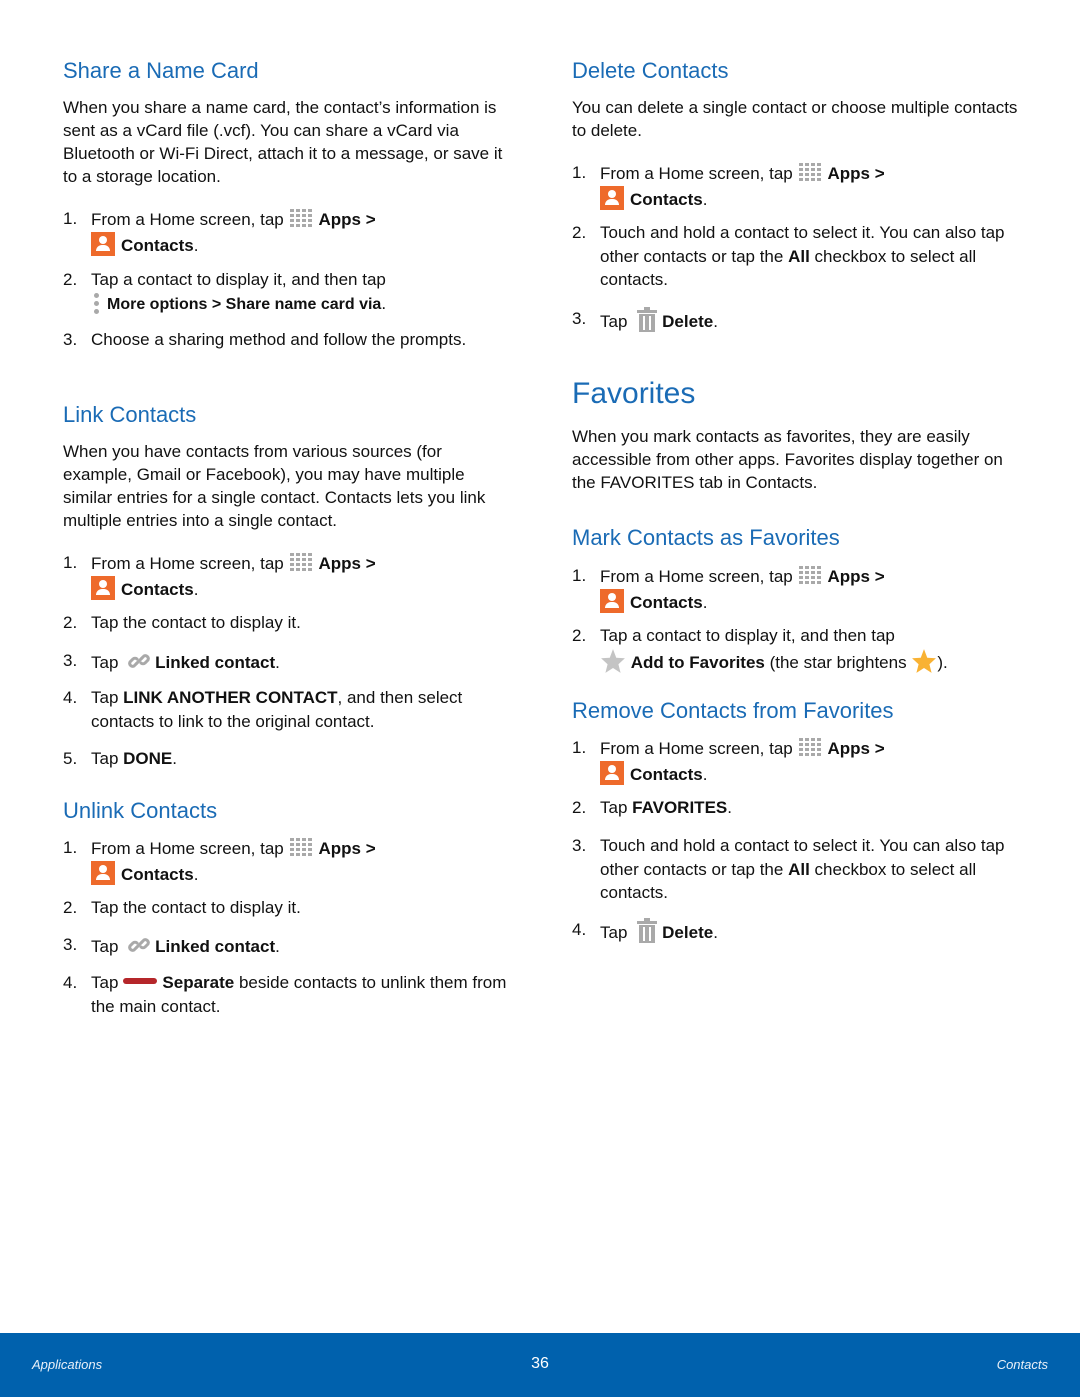 The height and width of the screenshot is (1397, 1080). I want to click on link-step-2: 2. Tap the contact to display it., so click(288, 623).